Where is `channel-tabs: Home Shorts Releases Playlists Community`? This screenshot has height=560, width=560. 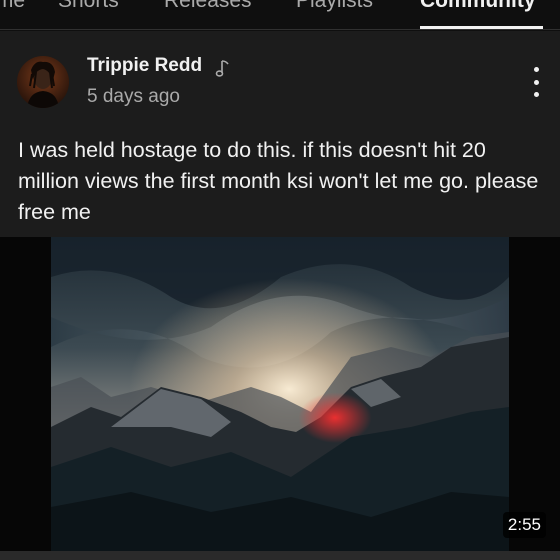 channel-tabs: Home Shorts Releases Playlists Community is located at coordinates (280, 15).